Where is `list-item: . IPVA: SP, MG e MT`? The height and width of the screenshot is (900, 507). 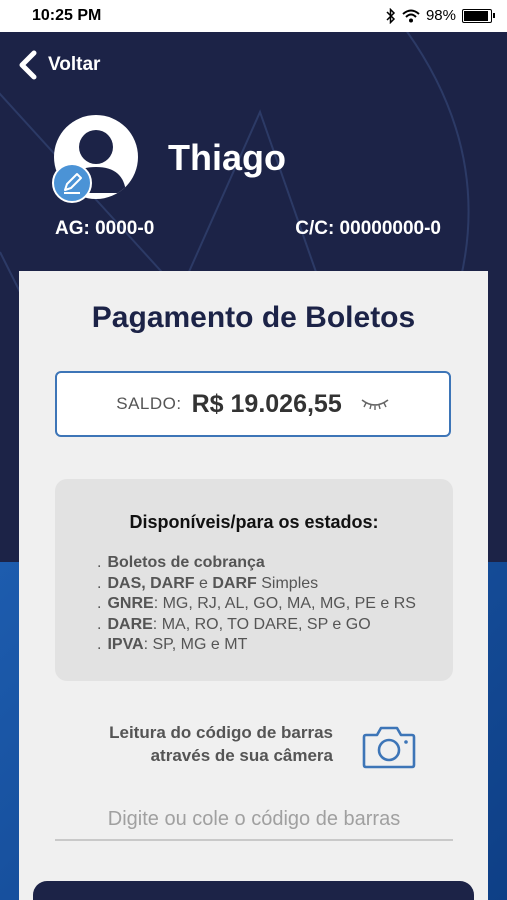
list-item: . IPVA: SP, MG e MT is located at coordinates (172, 644).